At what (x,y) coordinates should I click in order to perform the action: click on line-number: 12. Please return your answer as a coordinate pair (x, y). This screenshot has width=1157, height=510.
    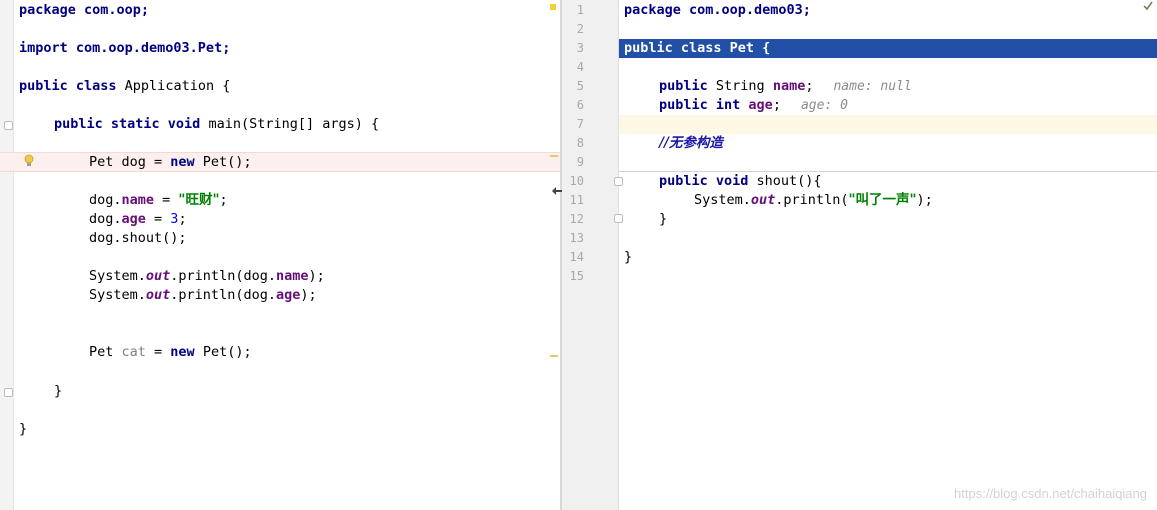
    Looking at the image, I should click on (576, 219).